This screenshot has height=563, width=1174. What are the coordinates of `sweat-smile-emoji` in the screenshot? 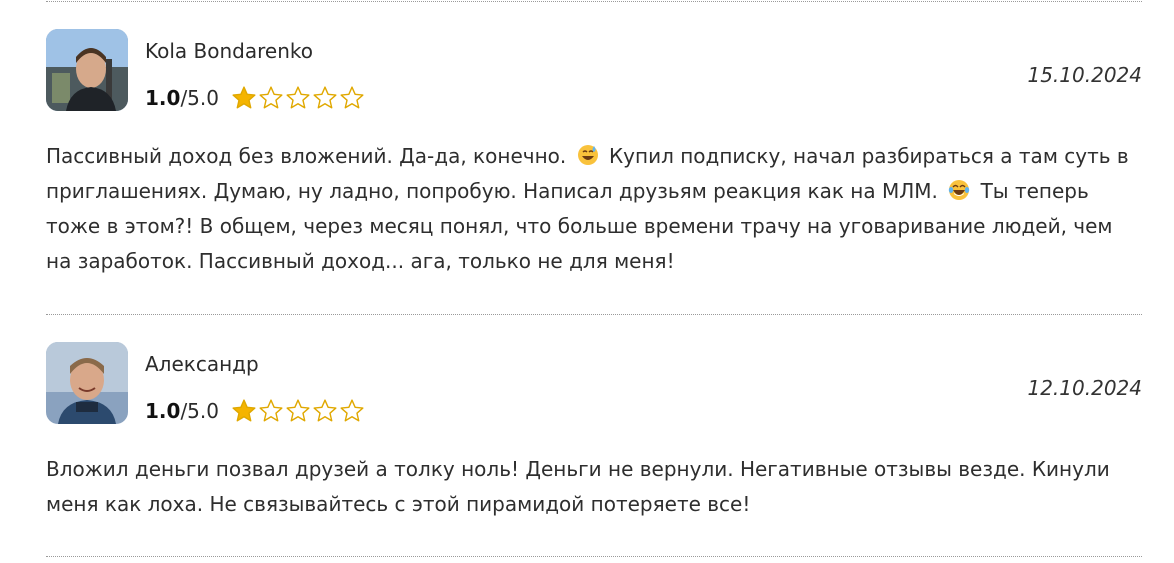 It's located at (588, 153).